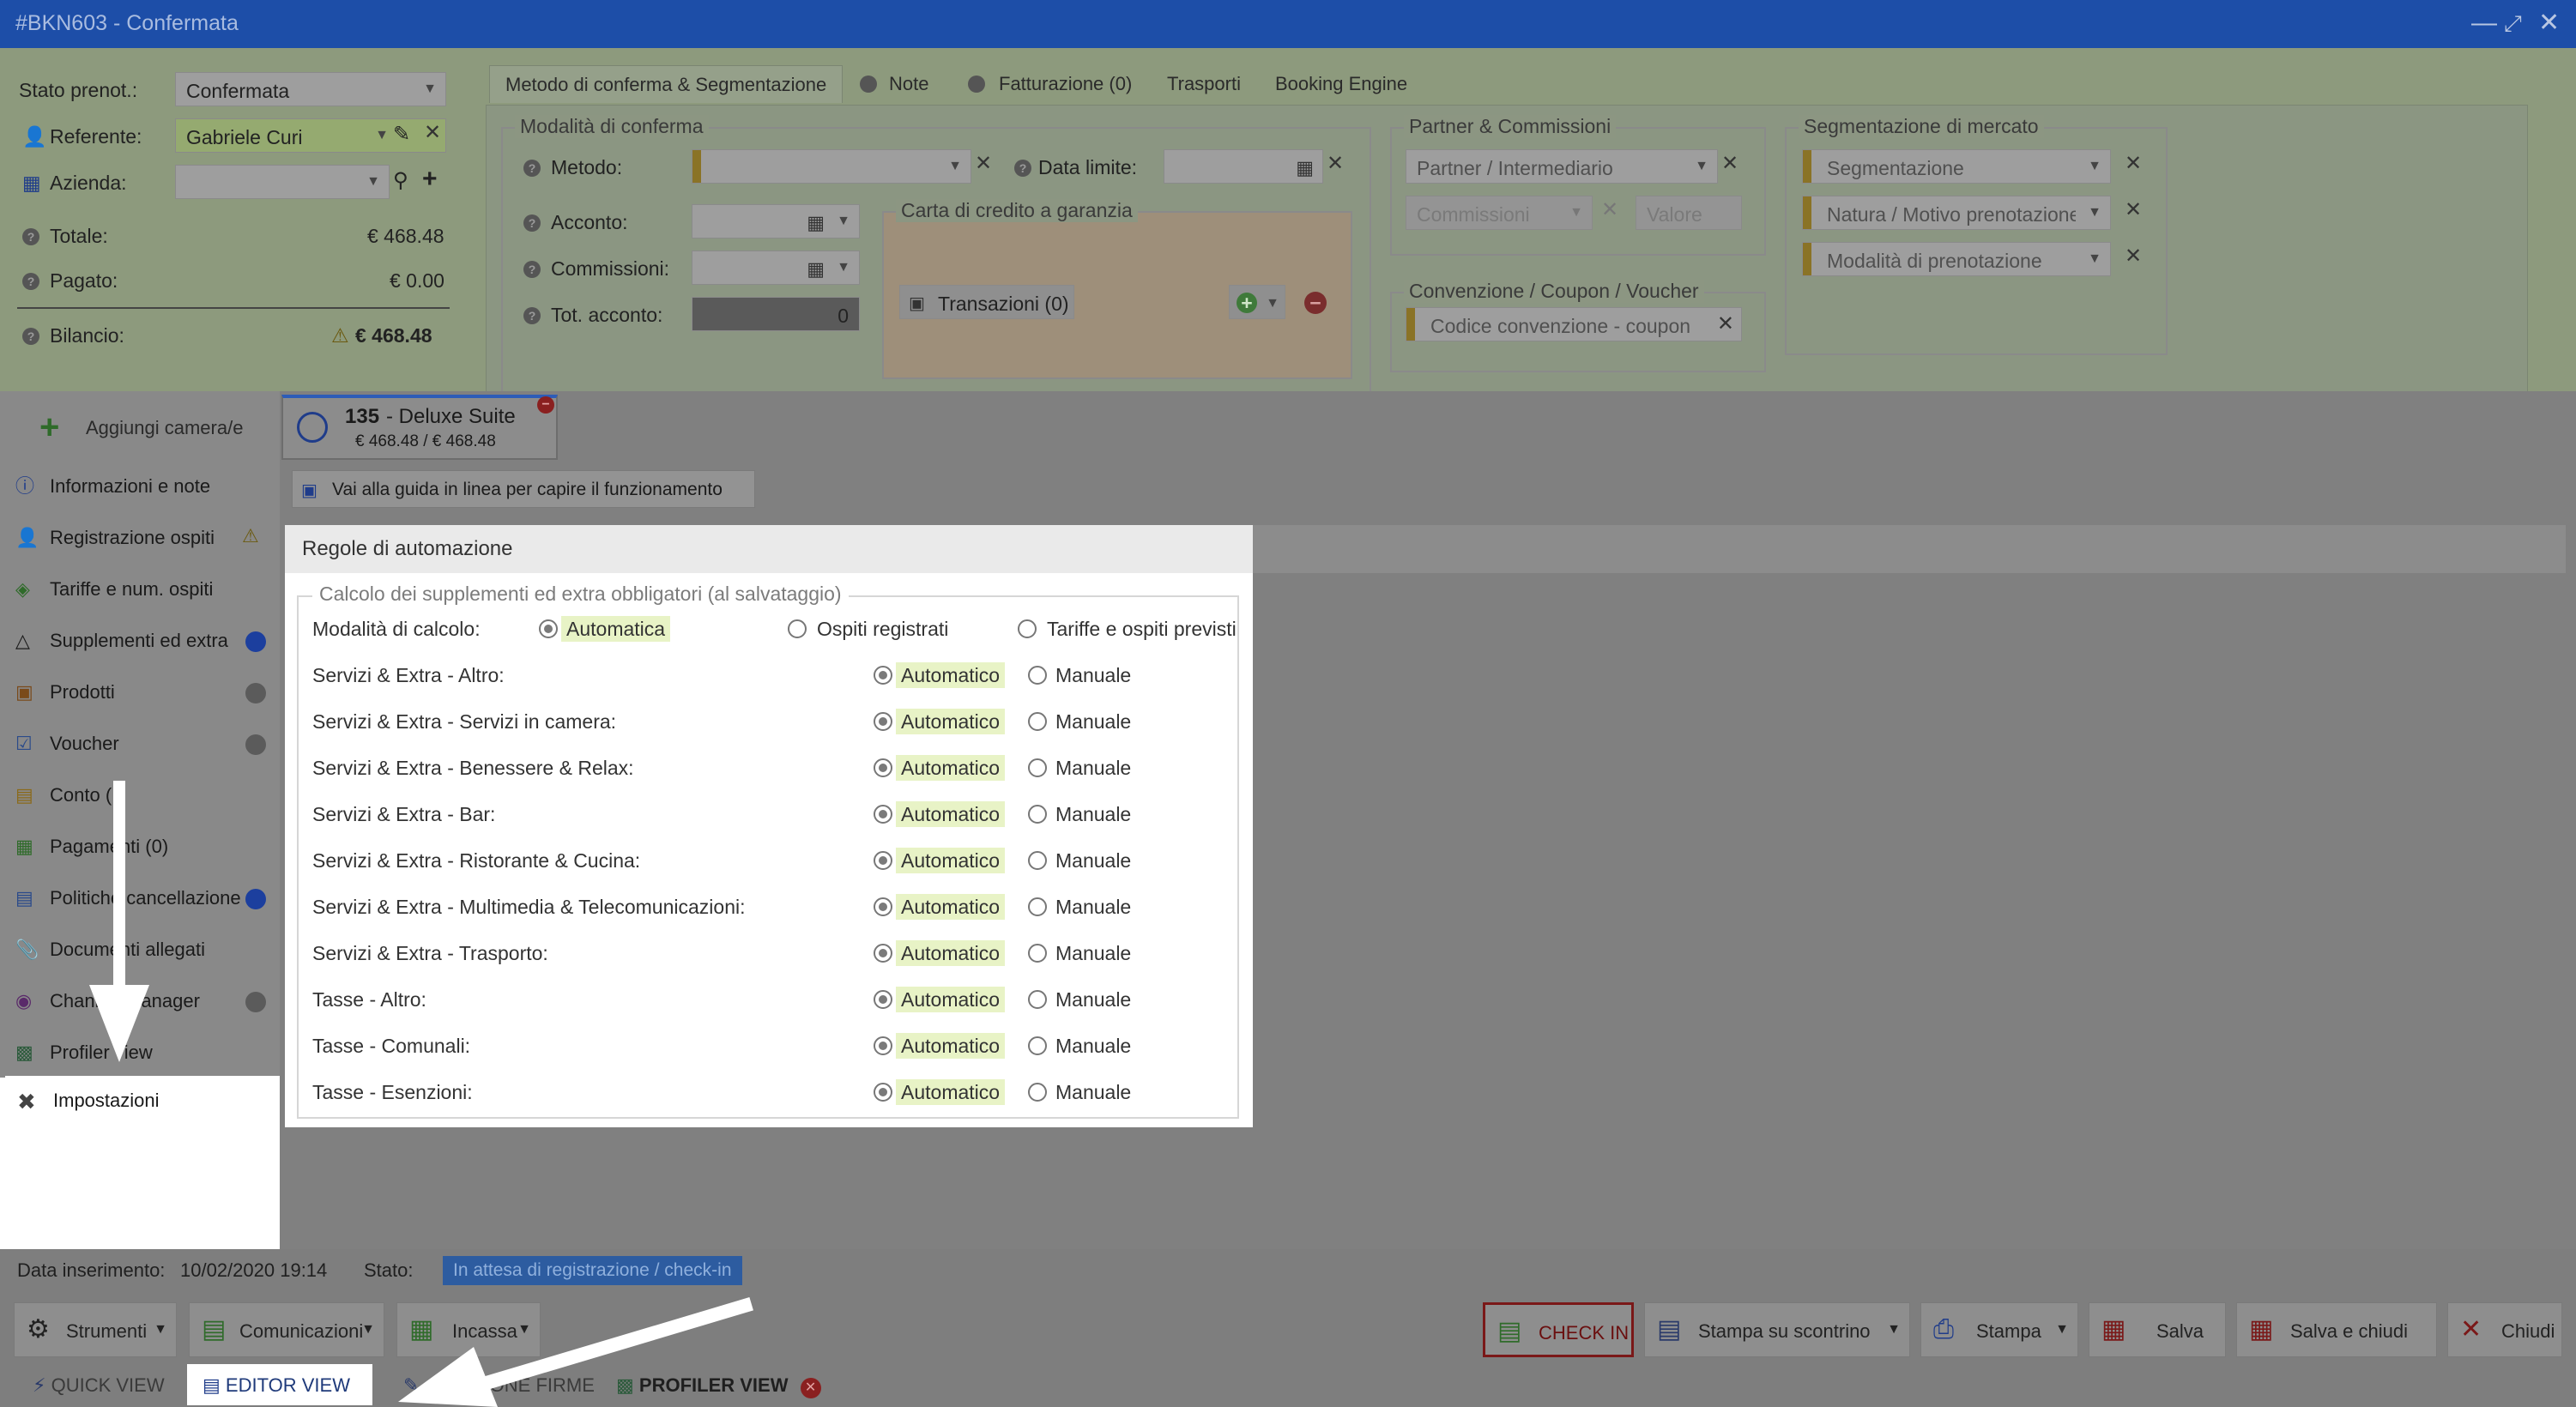  What do you see at coordinates (142, 846) in the screenshot?
I see `sidebar-item-payments: ▦ Pagamenti (0)` at bounding box center [142, 846].